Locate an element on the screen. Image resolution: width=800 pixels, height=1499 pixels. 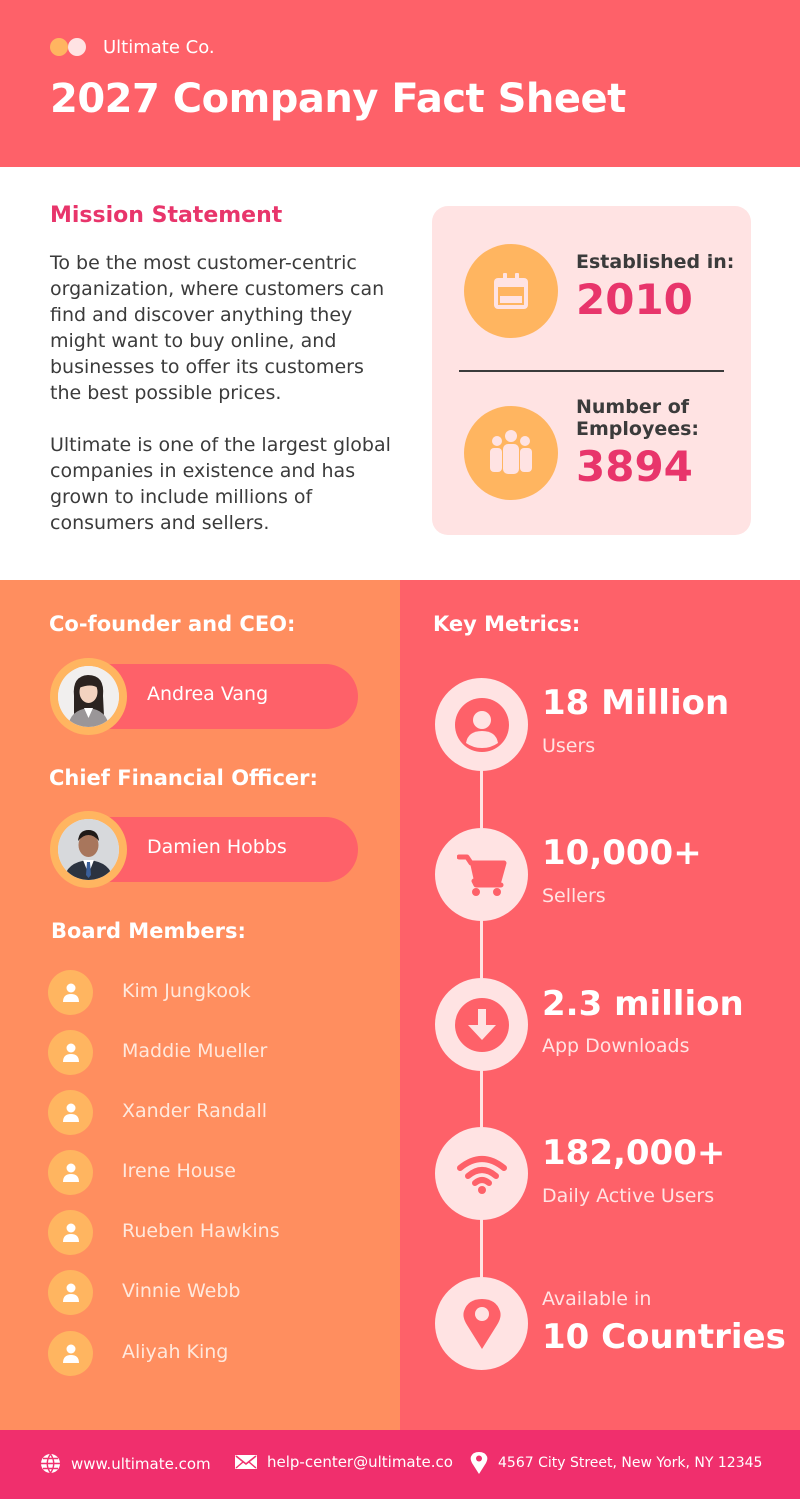
user-icon is located at coordinates (481, 724).